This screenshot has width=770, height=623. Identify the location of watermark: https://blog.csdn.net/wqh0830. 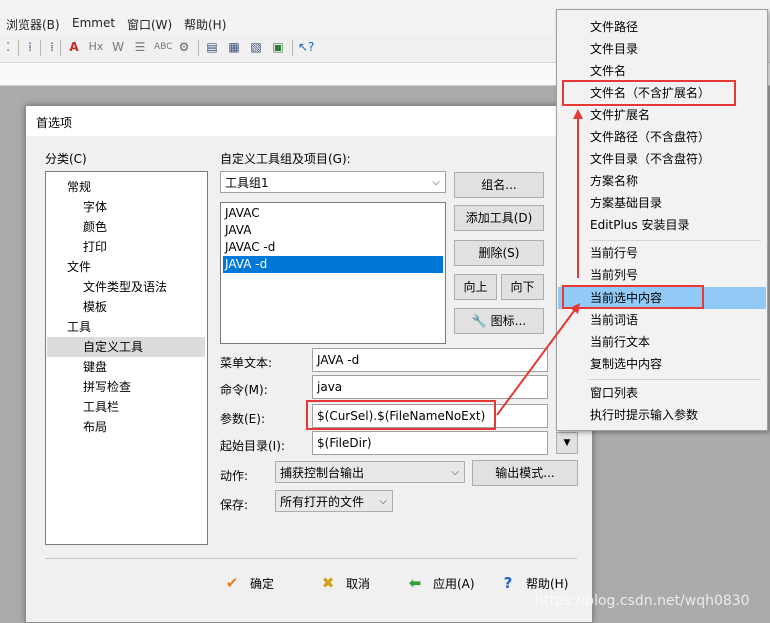
(642, 601).